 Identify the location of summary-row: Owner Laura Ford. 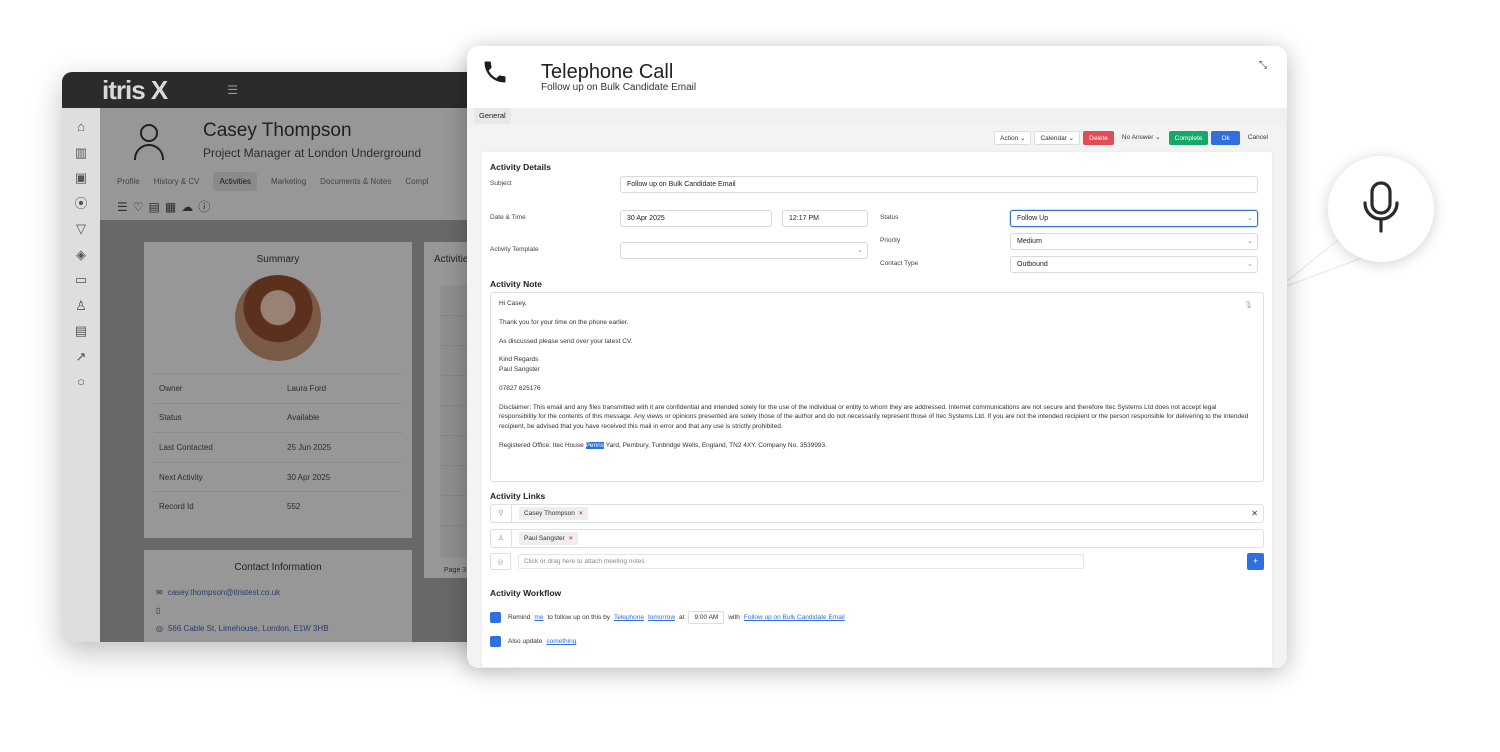
(278, 388).